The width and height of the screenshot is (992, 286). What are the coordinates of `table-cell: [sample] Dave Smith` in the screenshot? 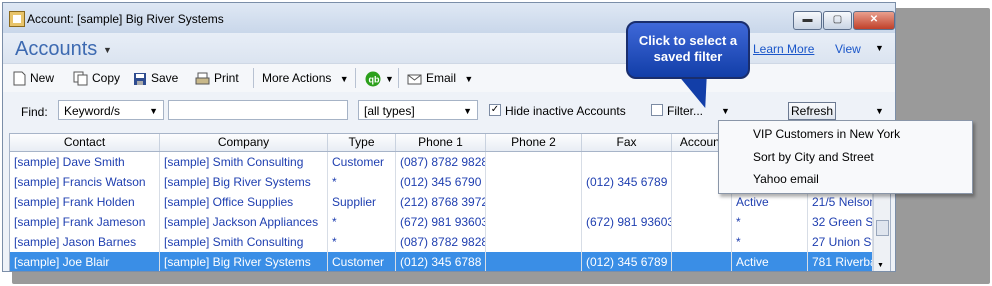 It's located at (85, 162).